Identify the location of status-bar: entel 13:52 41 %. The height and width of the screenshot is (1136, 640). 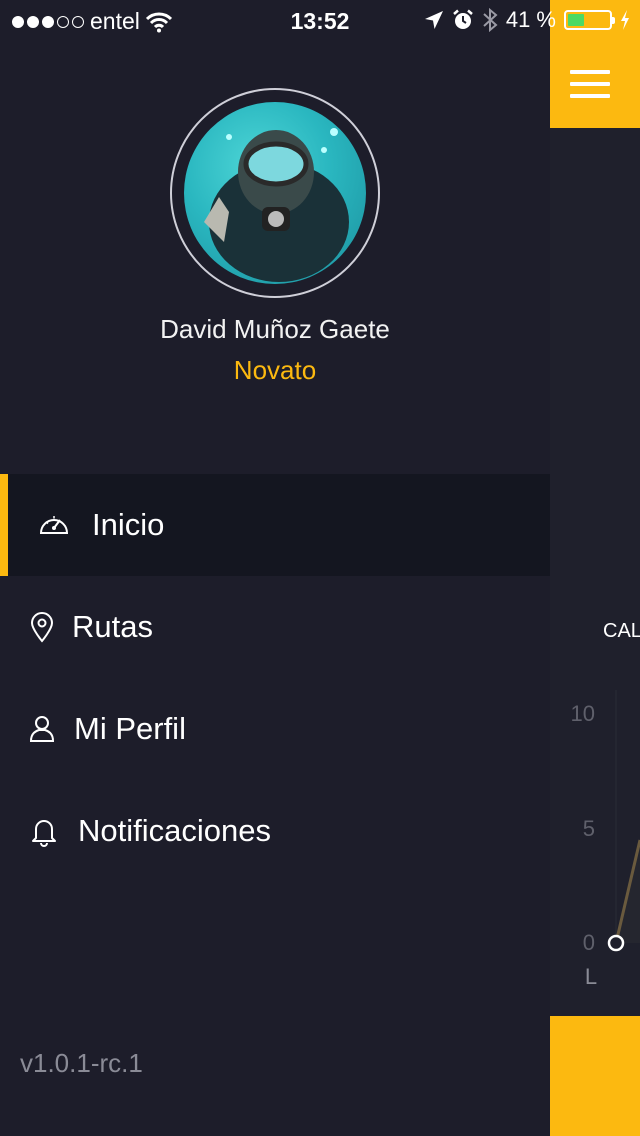
(320, 20).